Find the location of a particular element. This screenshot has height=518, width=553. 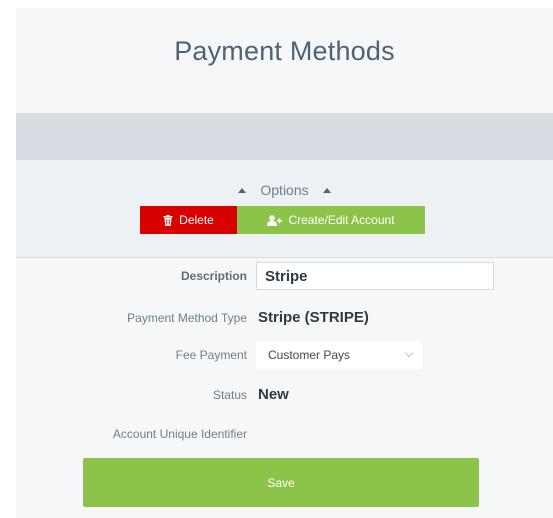

create-edit-account-label: Create/Edit Account is located at coordinates (341, 220).